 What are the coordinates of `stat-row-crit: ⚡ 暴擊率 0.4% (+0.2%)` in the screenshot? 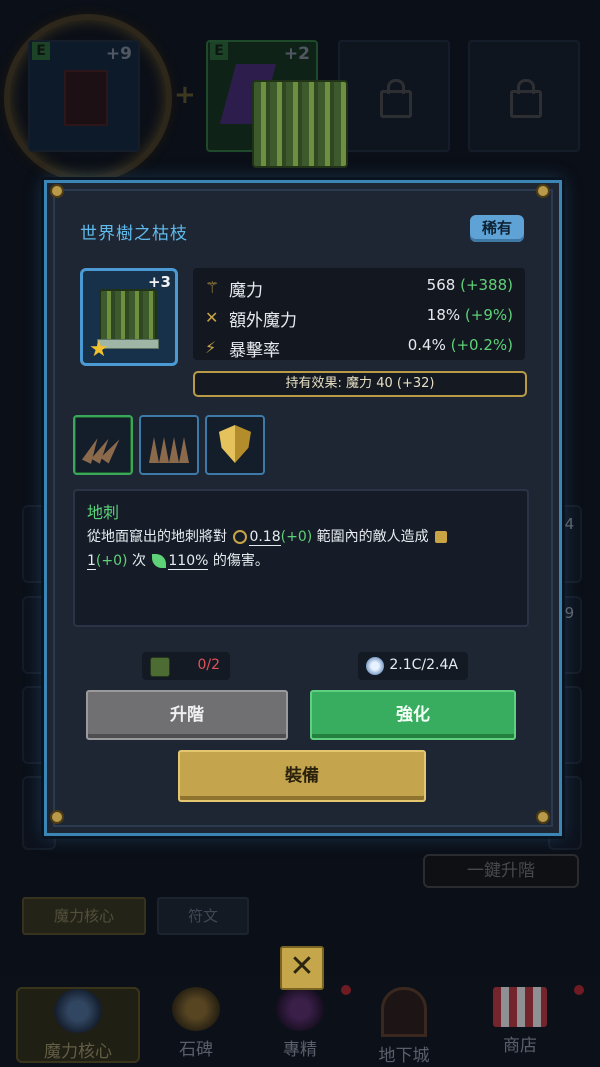 It's located at (359, 347).